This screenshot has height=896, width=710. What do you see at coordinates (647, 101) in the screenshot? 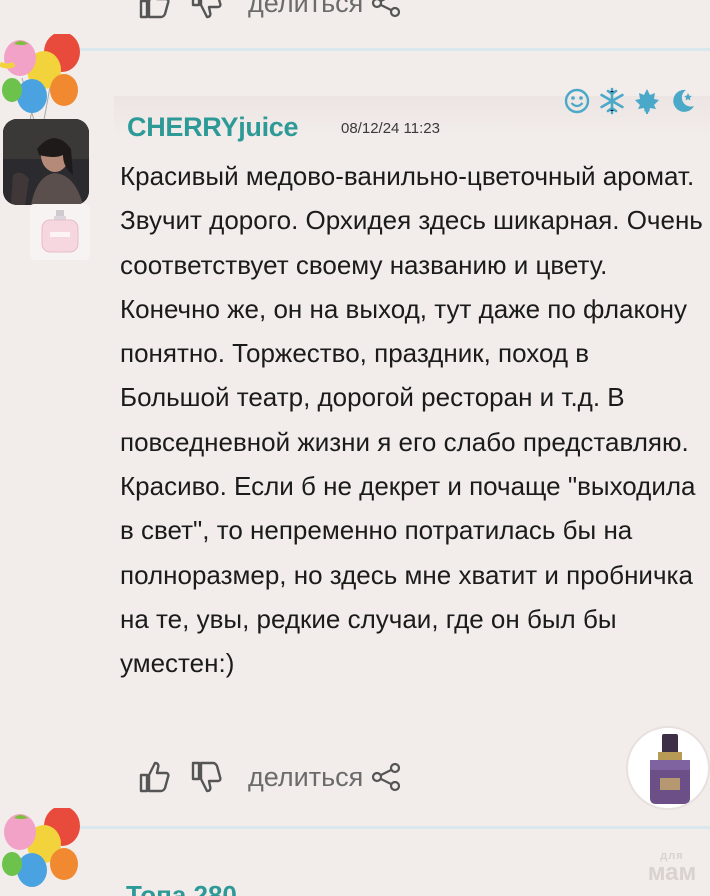
I see `leaf-icon` at bounding box center [647, 101].